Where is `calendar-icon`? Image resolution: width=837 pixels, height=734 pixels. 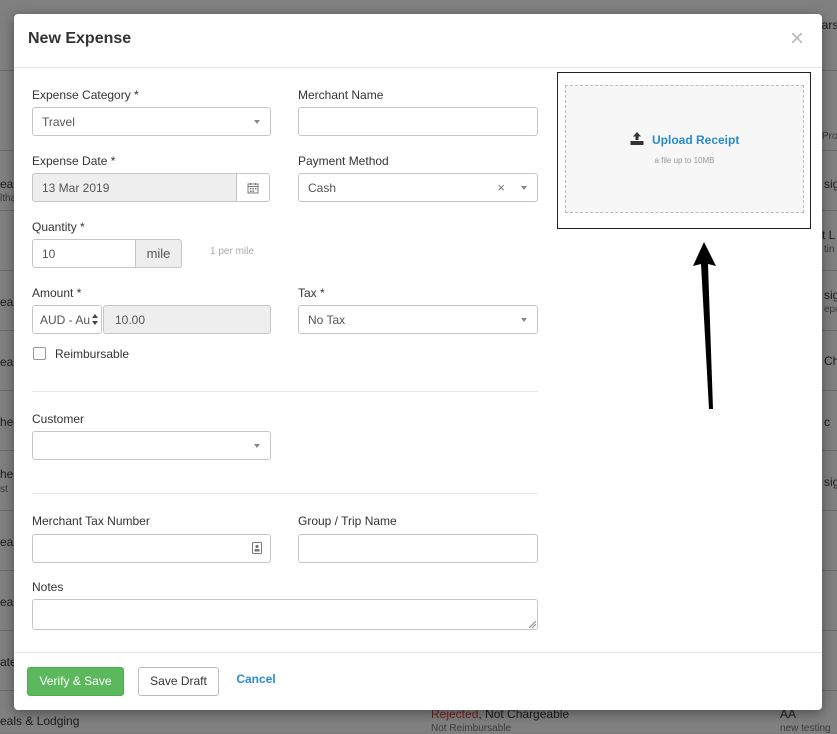 calendar-icon is located at coordinates (253, 188).